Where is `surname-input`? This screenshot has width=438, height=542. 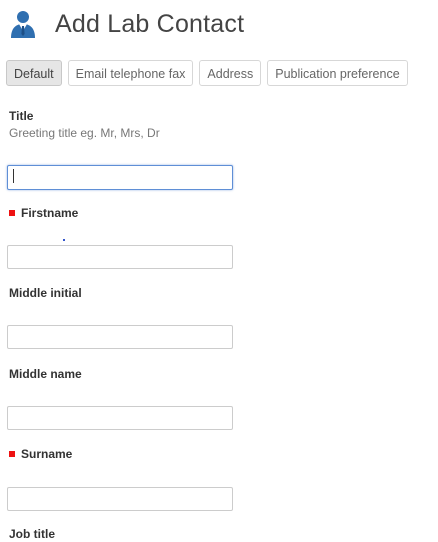
surname-input is located at coordinates (120, 499).